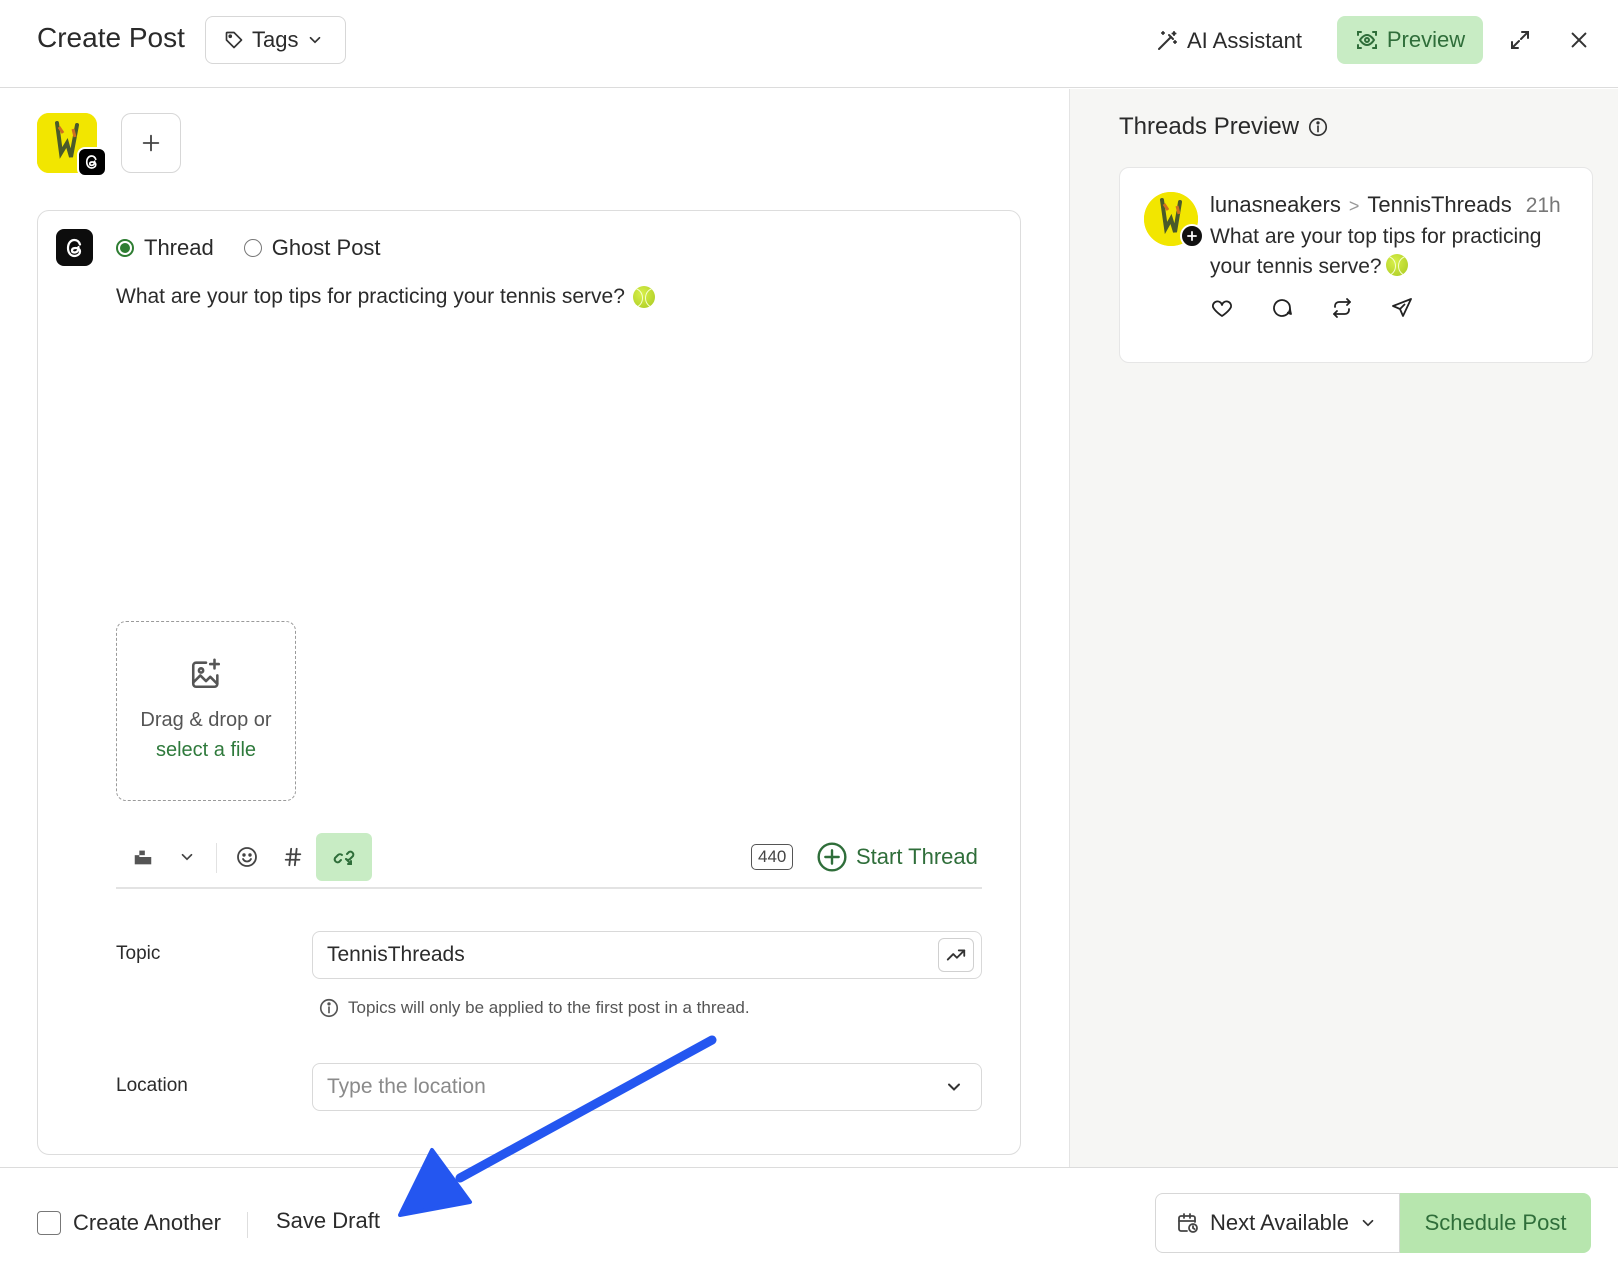  I want to click on close-icon, so click(1579, 40).